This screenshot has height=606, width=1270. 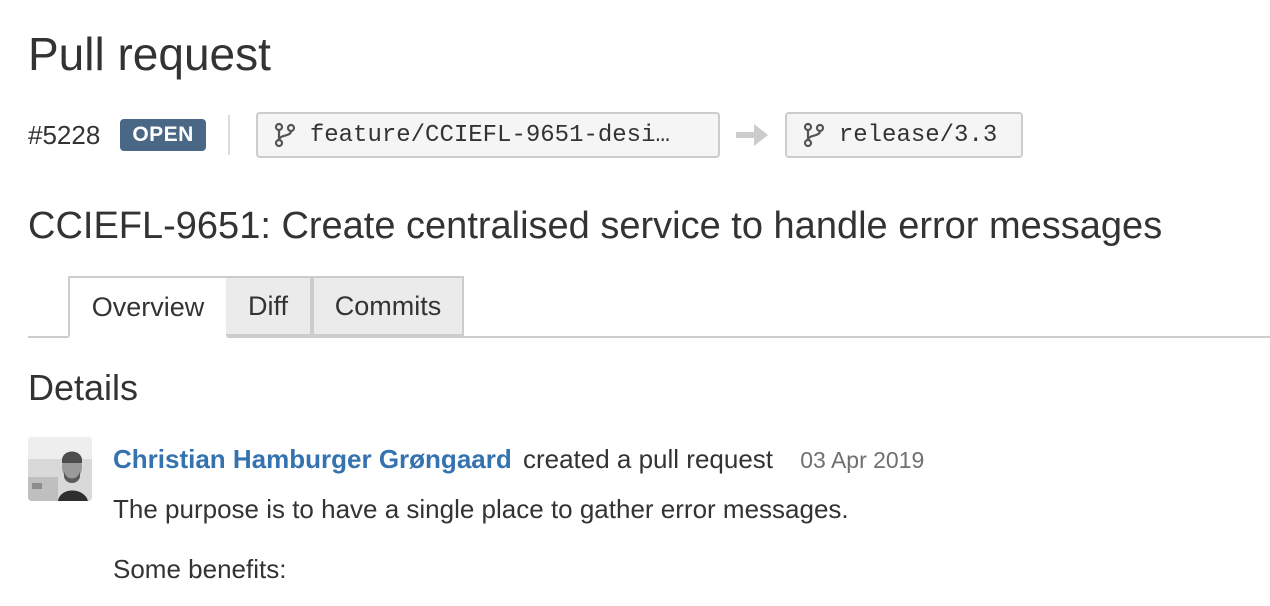 What do you see at coordinates (148, 307) in the screenshot?
I see `tab-overview: Overview` at bounding box center [148, 307].